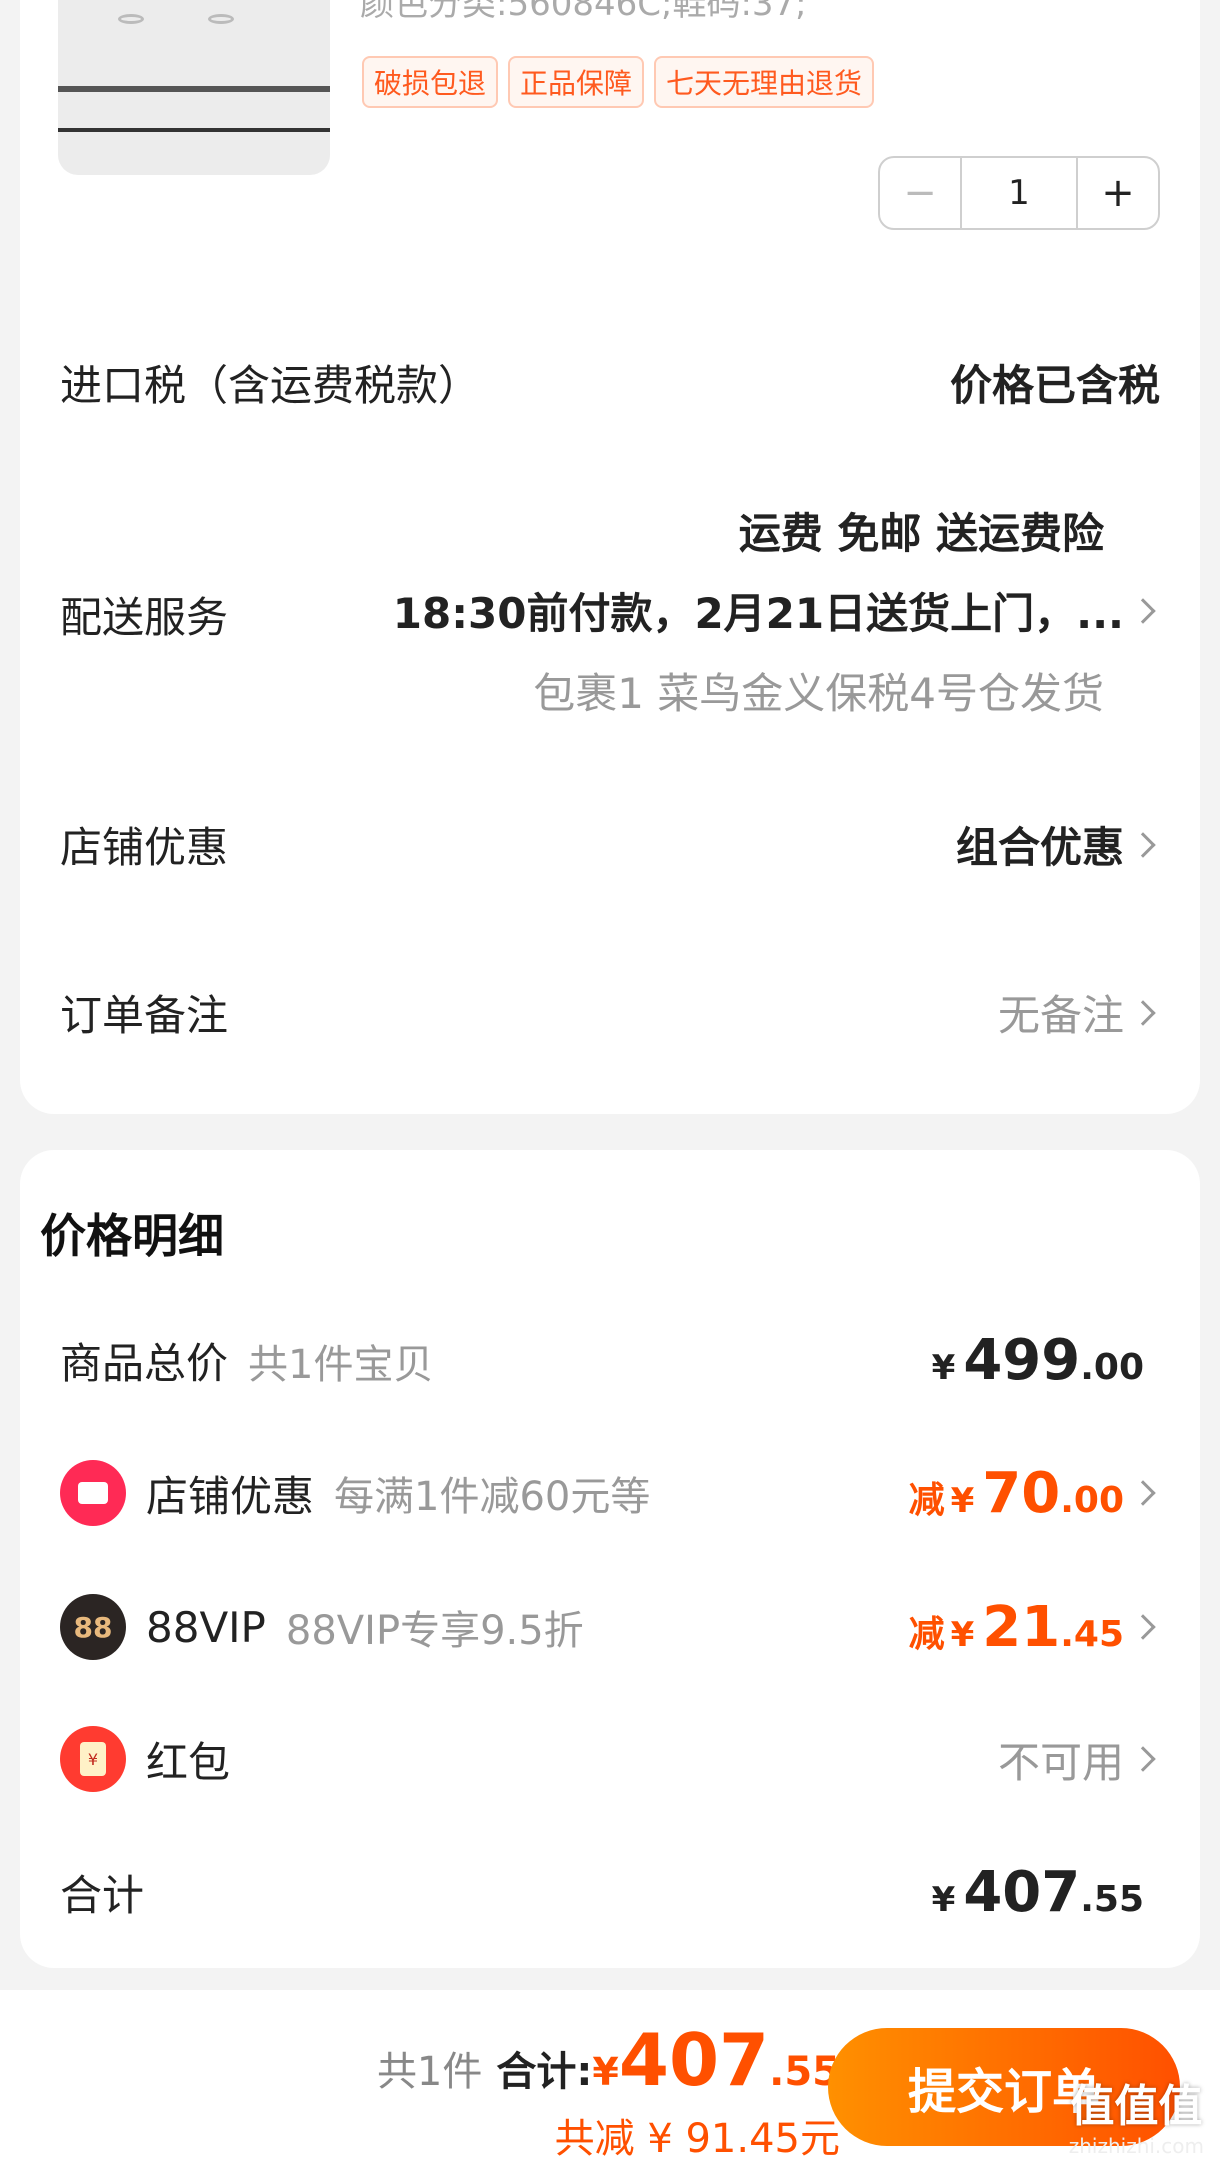  I want to click on vip-discount-label: 88VIP, so click(206, 1627).